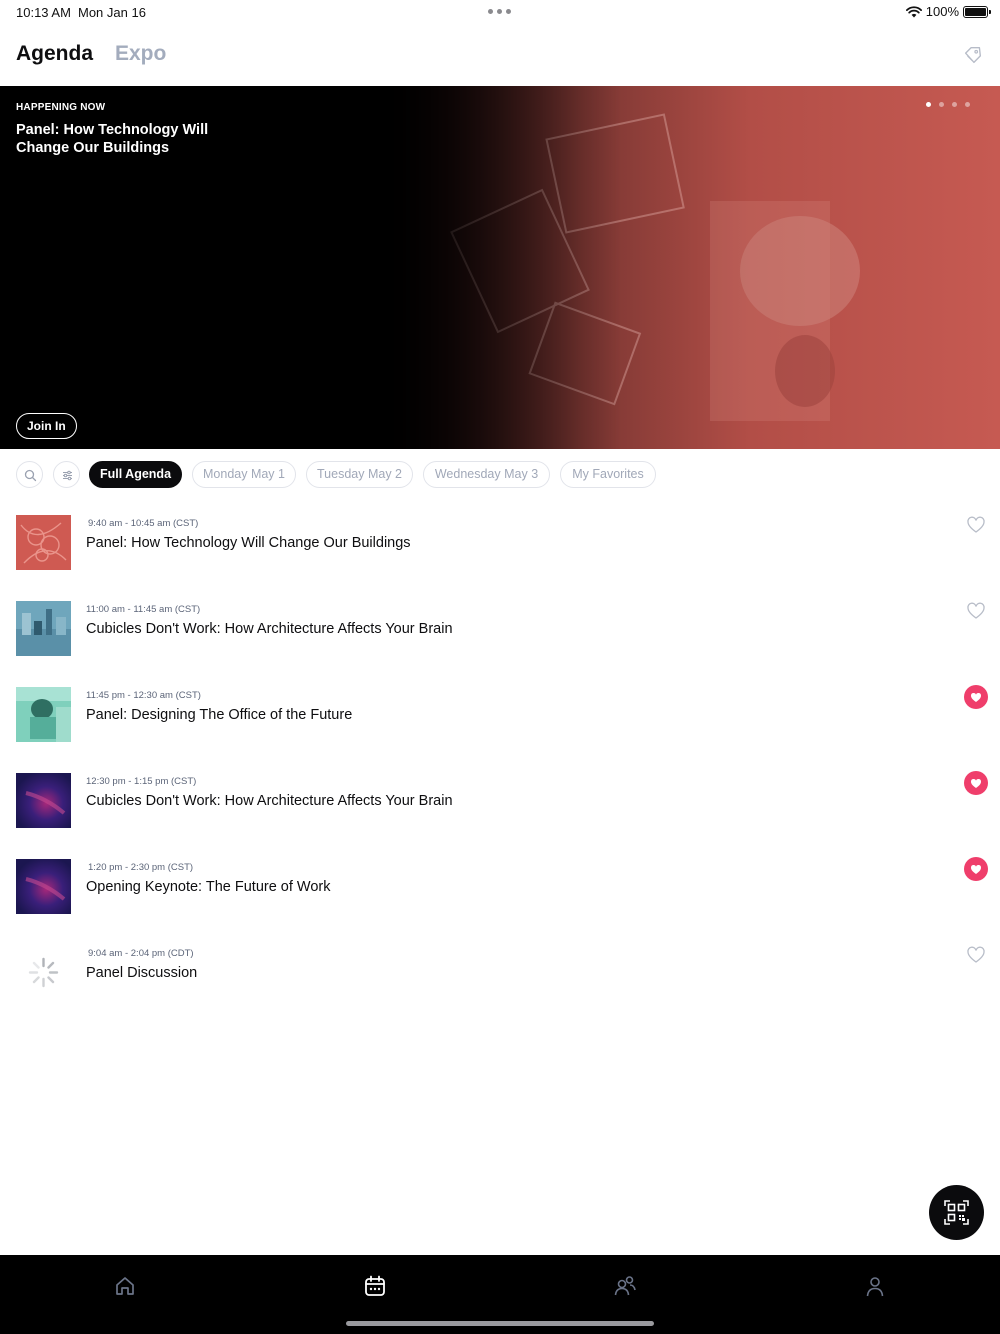 This screenshot has width=1000, height=1334. Describe the element at coordinates (875, 1286) in the screenshot. I see `profile-icon` at that location.